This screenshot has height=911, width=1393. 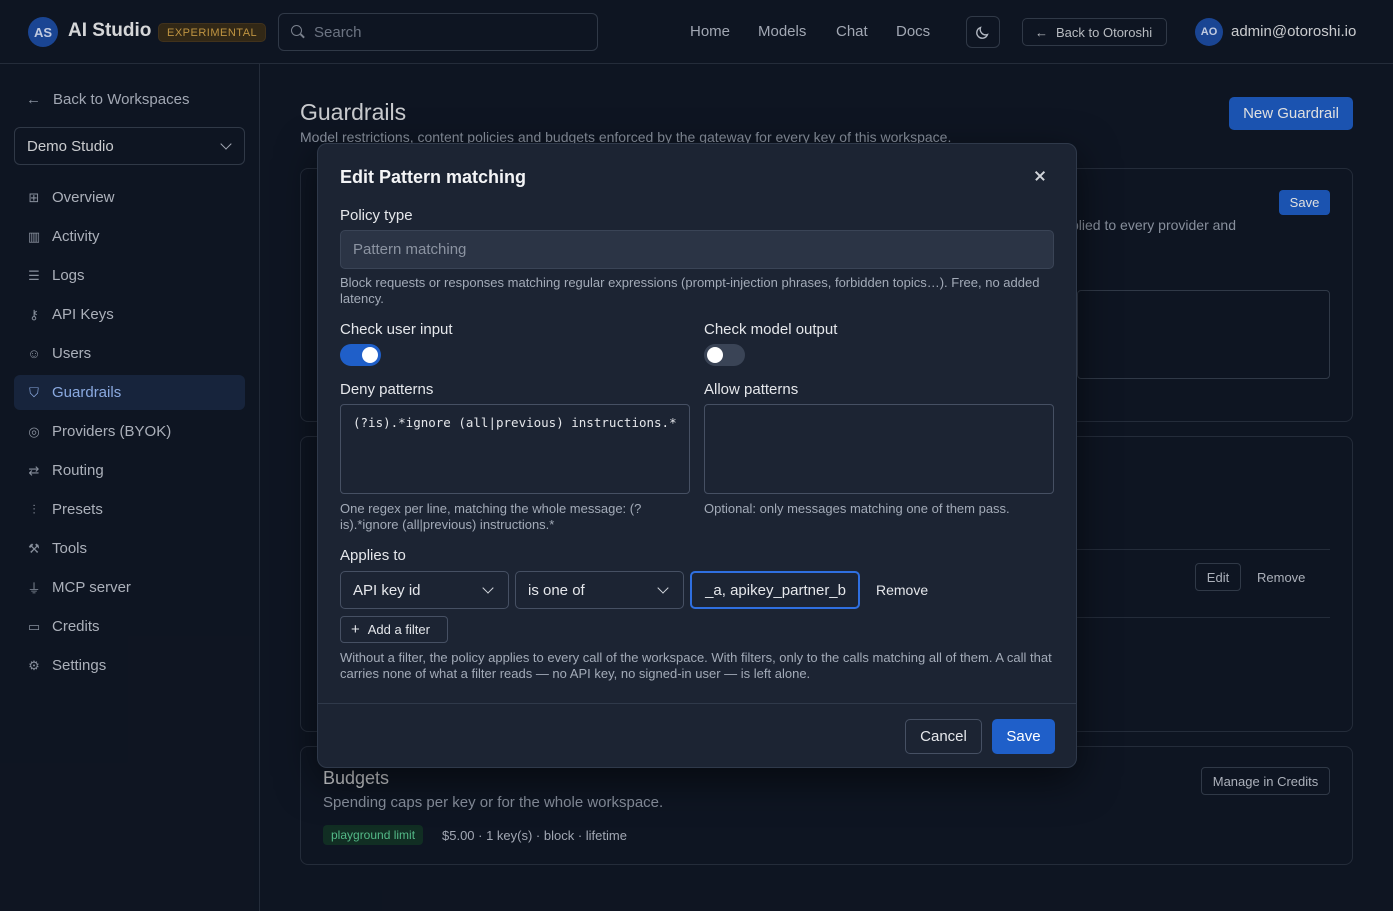 What do you see at coordinates (724, 355) in the screenshot?
I see `check-output-toggle` at bounding box center [724, 355].